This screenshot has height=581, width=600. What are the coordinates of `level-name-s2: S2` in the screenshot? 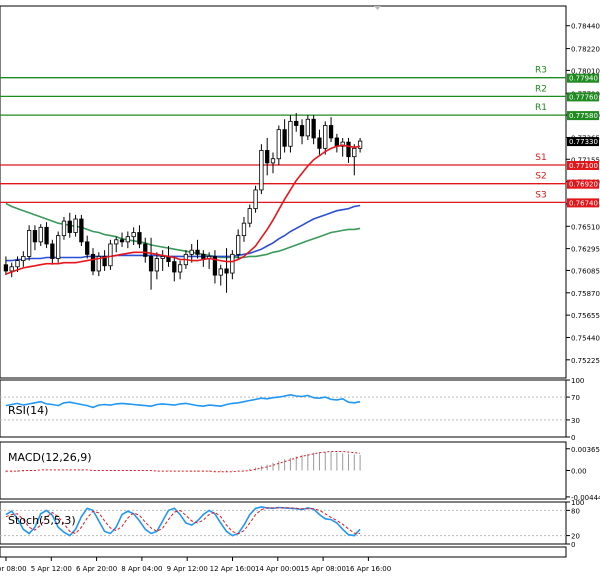 It's located at (540, 177).